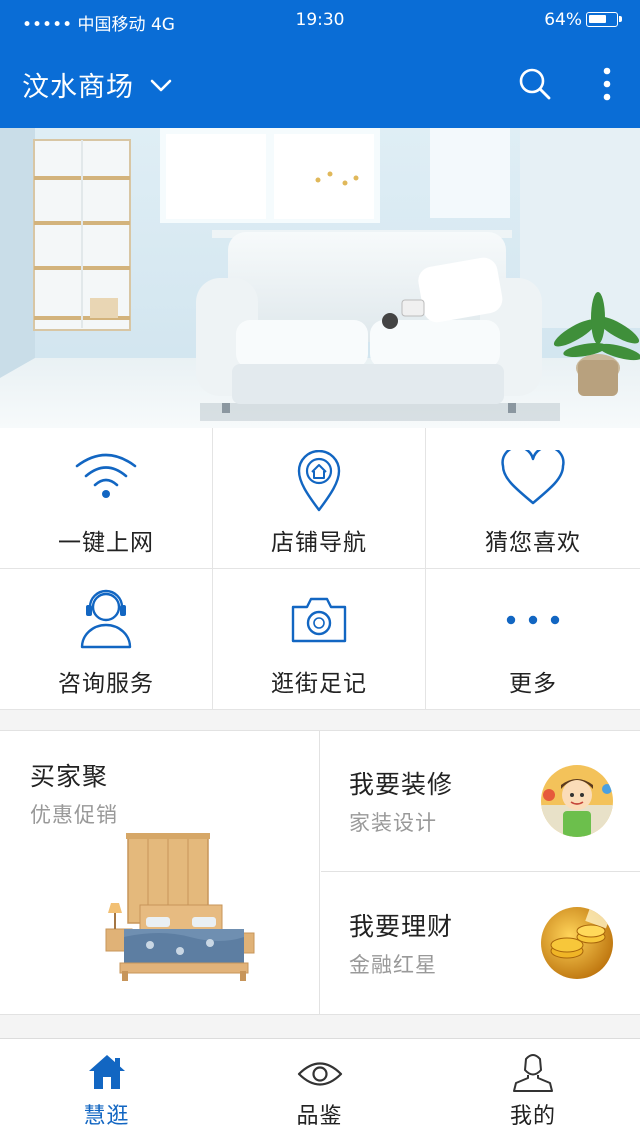  I want to click on menu-item-wifi: 一键上网, so click(106, 498).